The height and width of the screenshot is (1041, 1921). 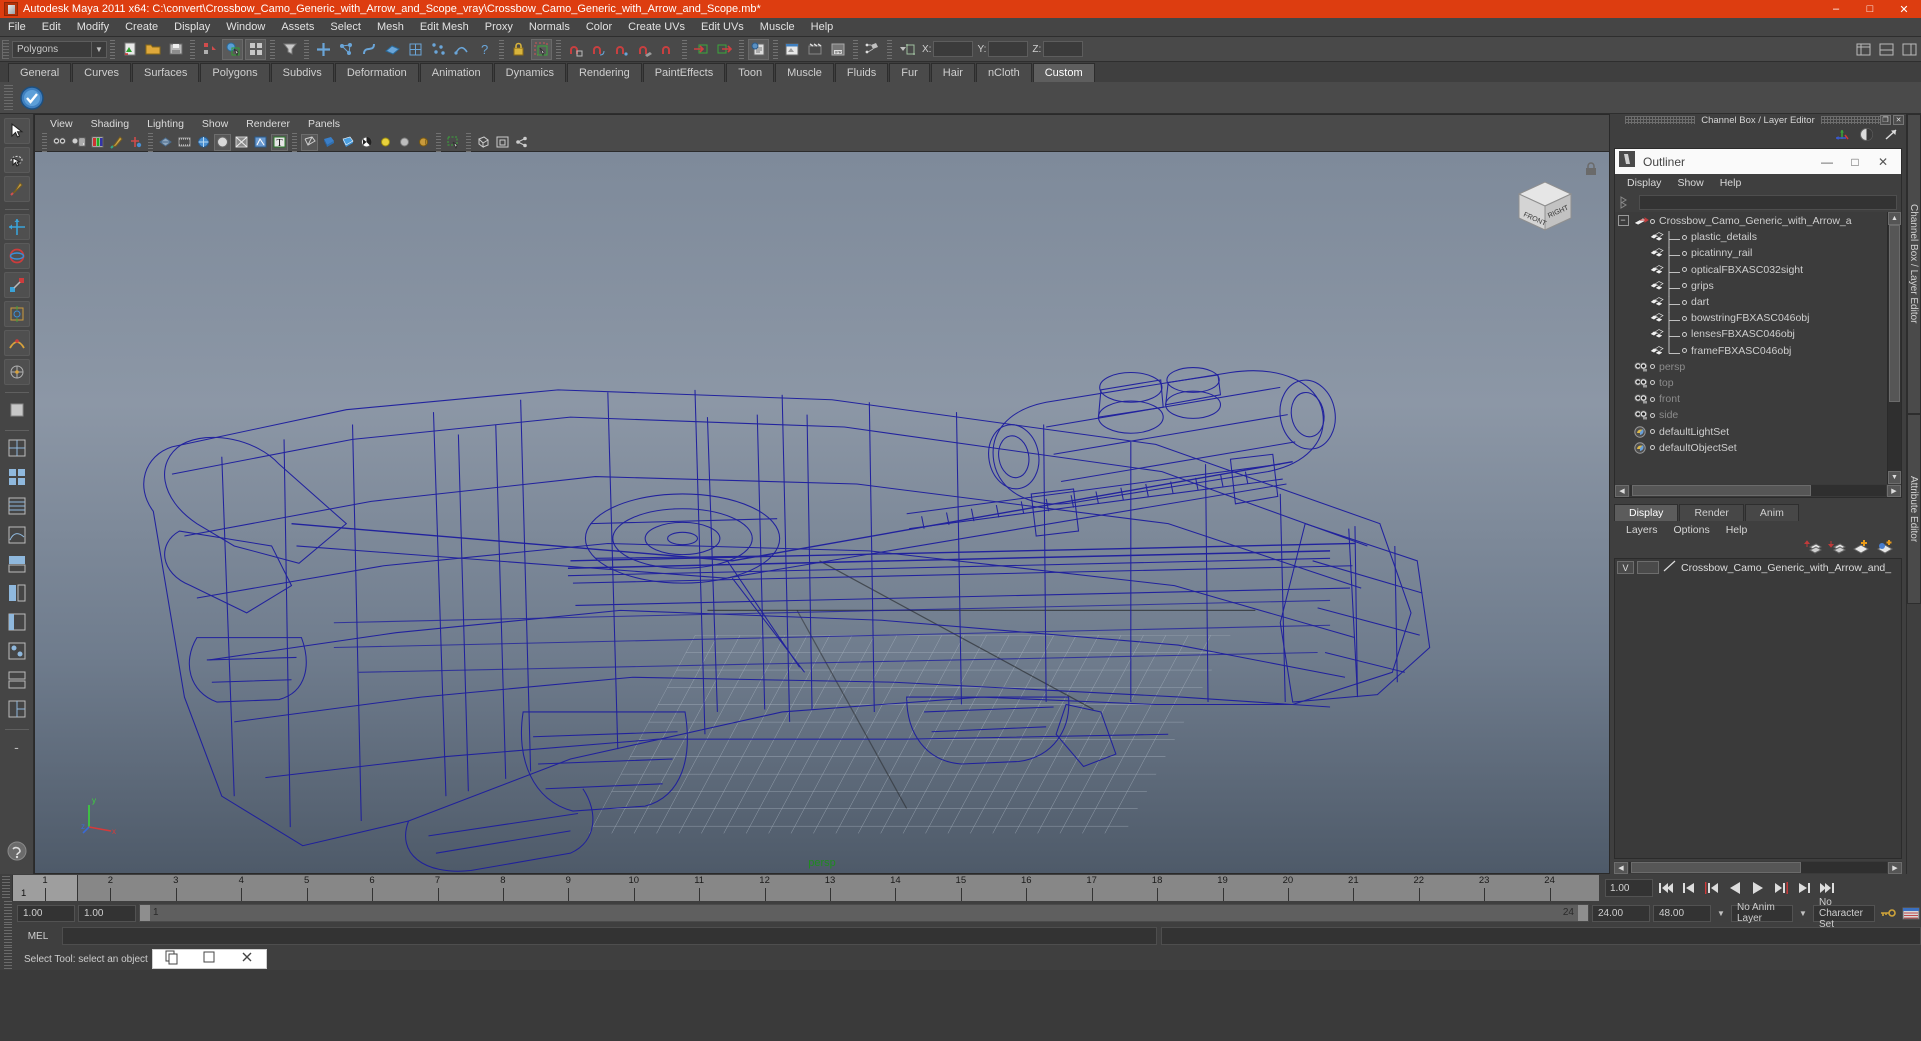 What do you see at coordinates (1008, 49) in the screenshot?
I see `coord-y-field` at bounding box center [1008, 49].